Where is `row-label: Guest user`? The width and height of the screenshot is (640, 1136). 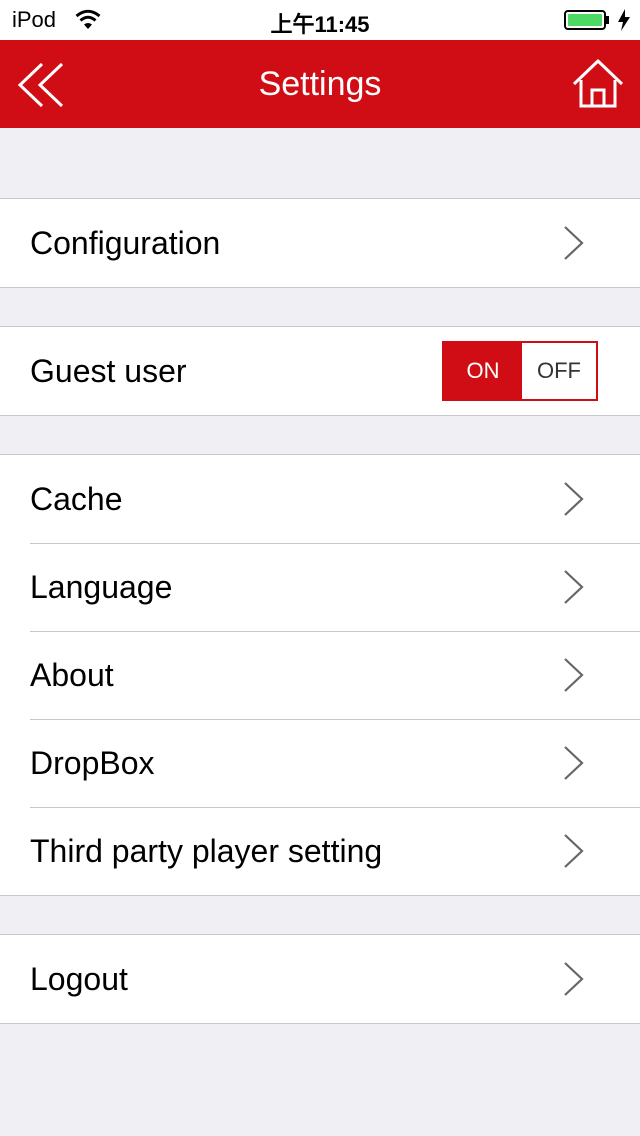 row-label: Guest user is located at coordinates (108, 371).